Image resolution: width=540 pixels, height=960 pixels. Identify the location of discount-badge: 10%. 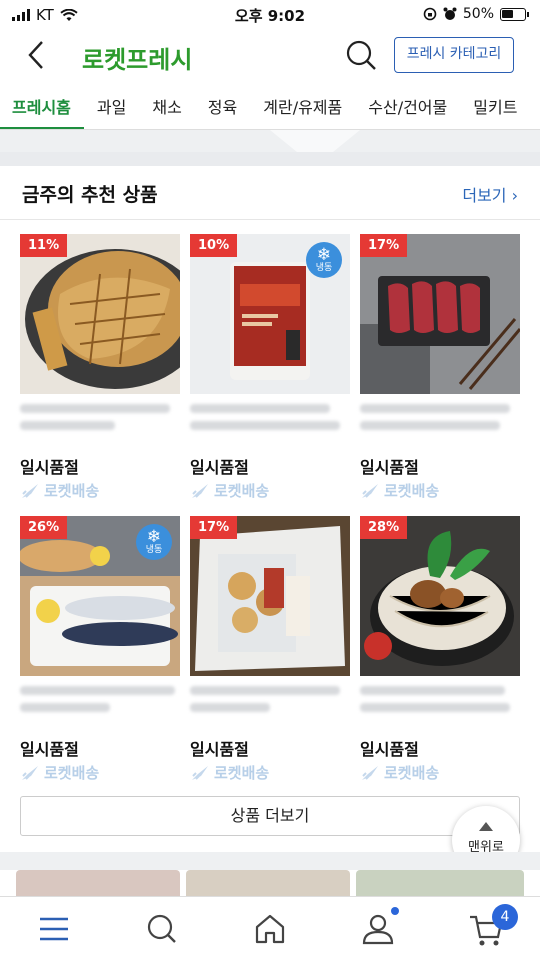
(214, 245).